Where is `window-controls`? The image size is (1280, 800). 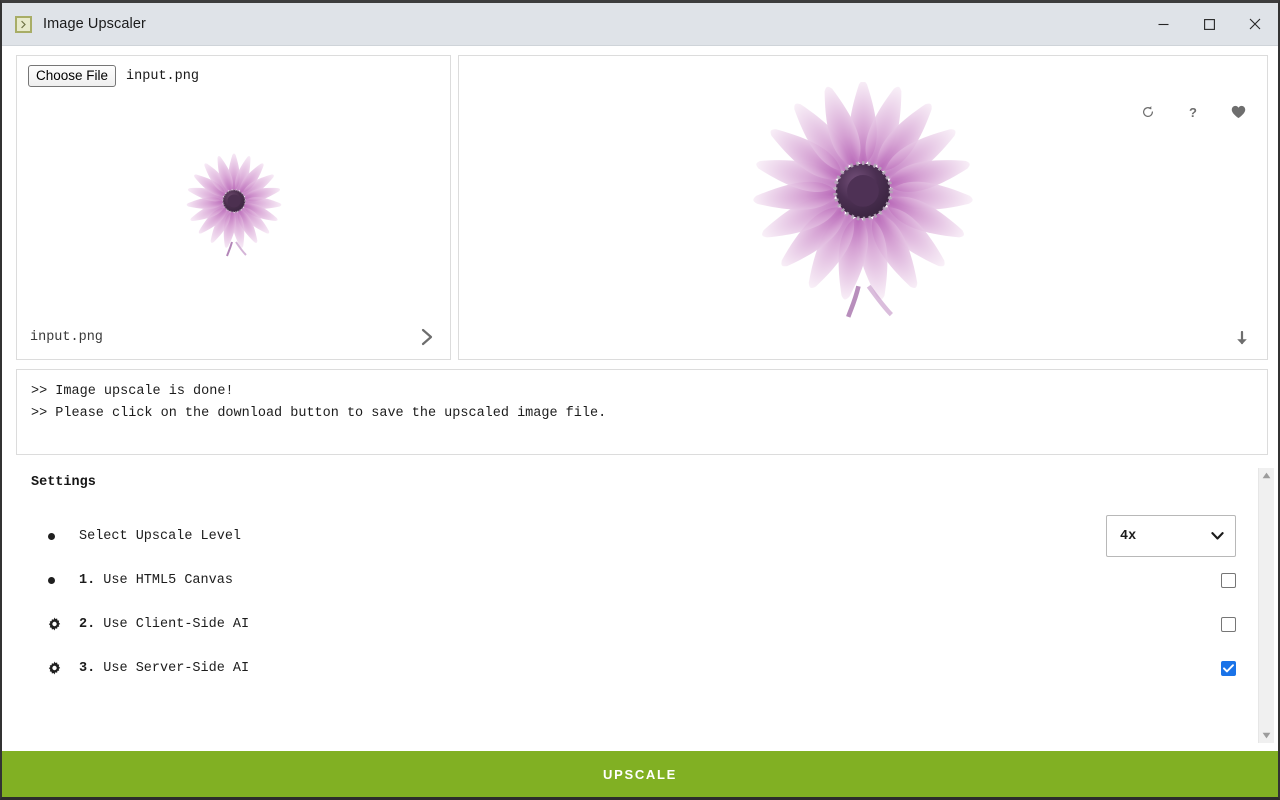 window-controls is located at coordinates (1209, 24).